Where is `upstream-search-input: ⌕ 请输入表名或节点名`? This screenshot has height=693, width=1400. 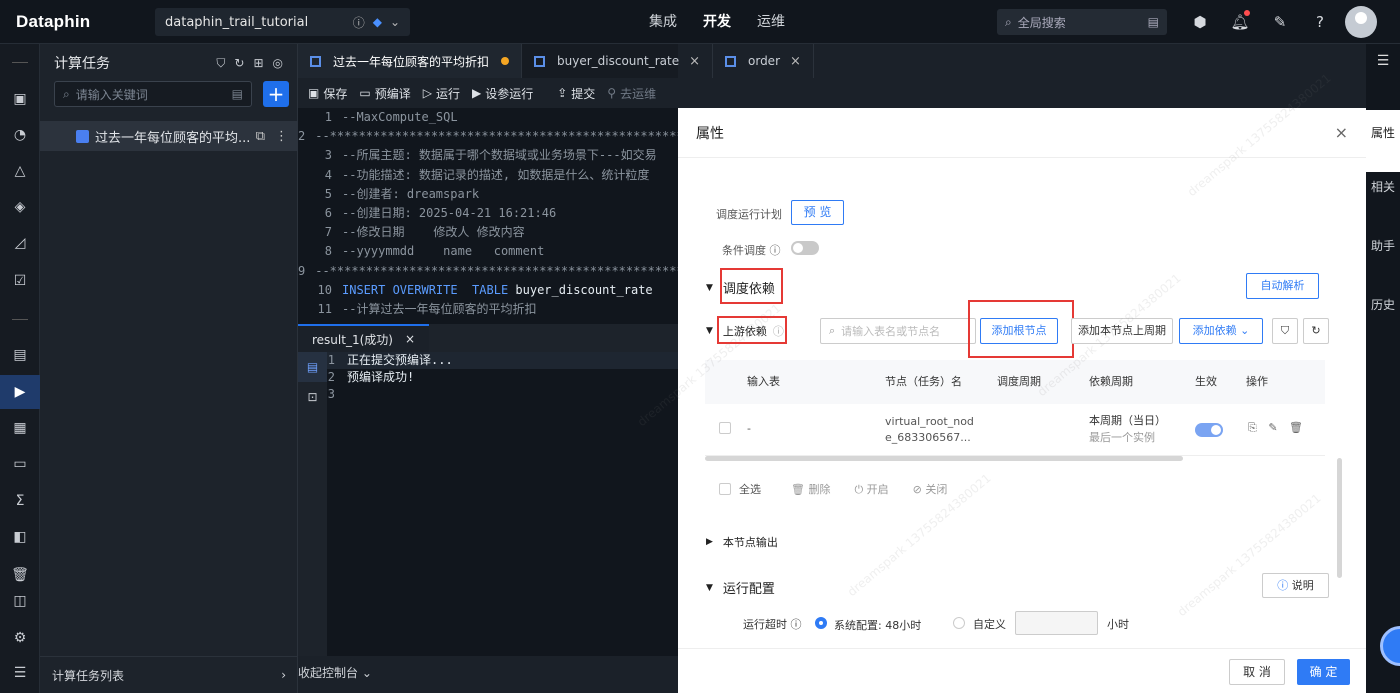
upstream-search-input: ⌕ 请输入表名或节点名 is located at coordinates (898, 331).